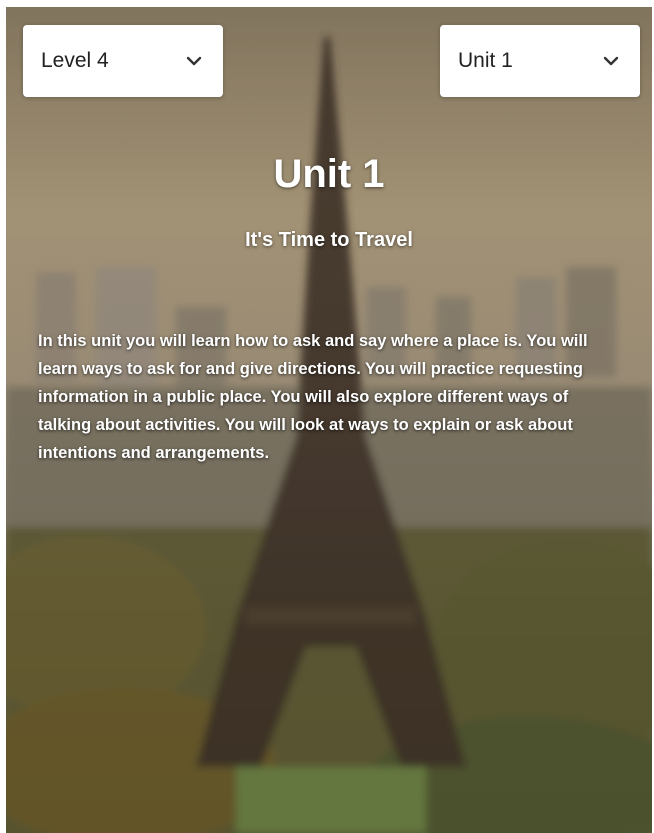 Image resolution: width=654 pixels, height=833 pixels. I want to click on unit-dropdown: Unit 1, so click(540, 61).